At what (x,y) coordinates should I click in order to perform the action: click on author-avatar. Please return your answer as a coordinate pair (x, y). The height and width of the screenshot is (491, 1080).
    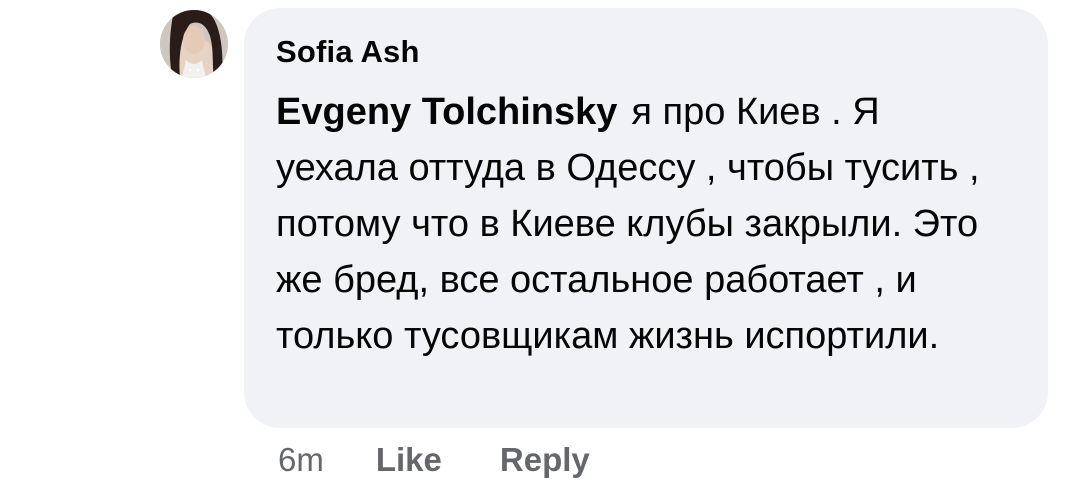
    Looking at the image, I should click on (194, 44).